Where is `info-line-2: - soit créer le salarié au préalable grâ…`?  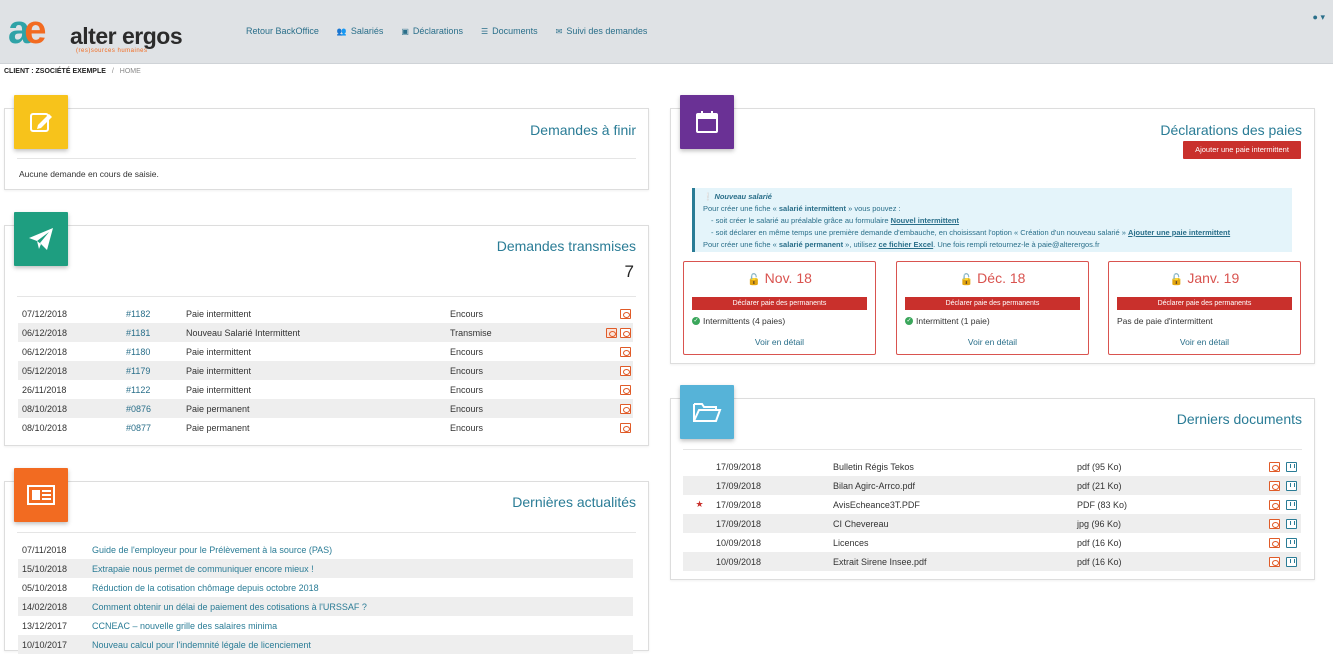
info-line-2: - soit créer le salarié au préalable grâ… is located at coordinates (993, 221).